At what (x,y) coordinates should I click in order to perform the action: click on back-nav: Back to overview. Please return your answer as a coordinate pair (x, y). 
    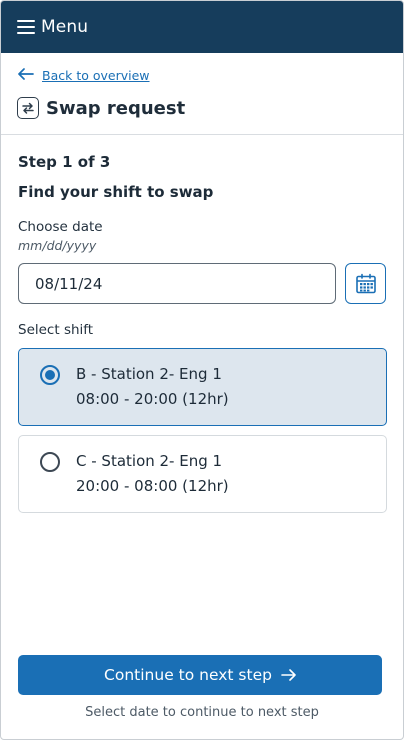
    Looking at the image, I should click on (202, 70).